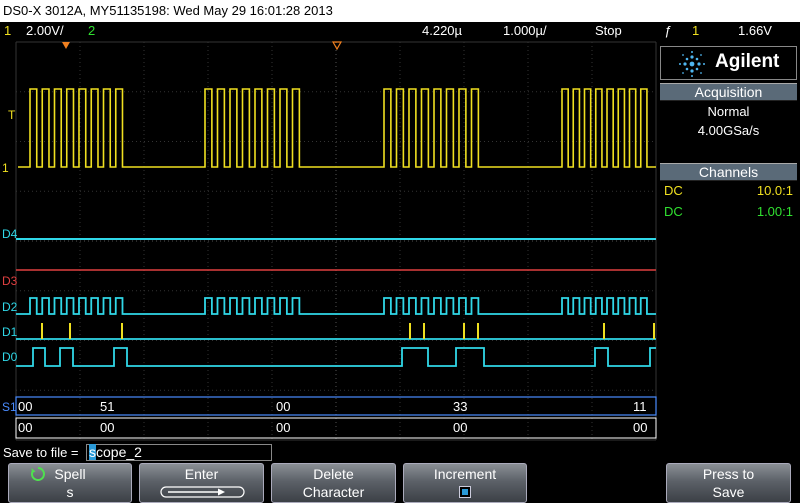 The height and width of the screenshot is (503, 800). What do you see at coordinates (728, 130) in the screenshot?
I see `sample-rate: 4.00GSa/s` at bounding box center [728, 130].